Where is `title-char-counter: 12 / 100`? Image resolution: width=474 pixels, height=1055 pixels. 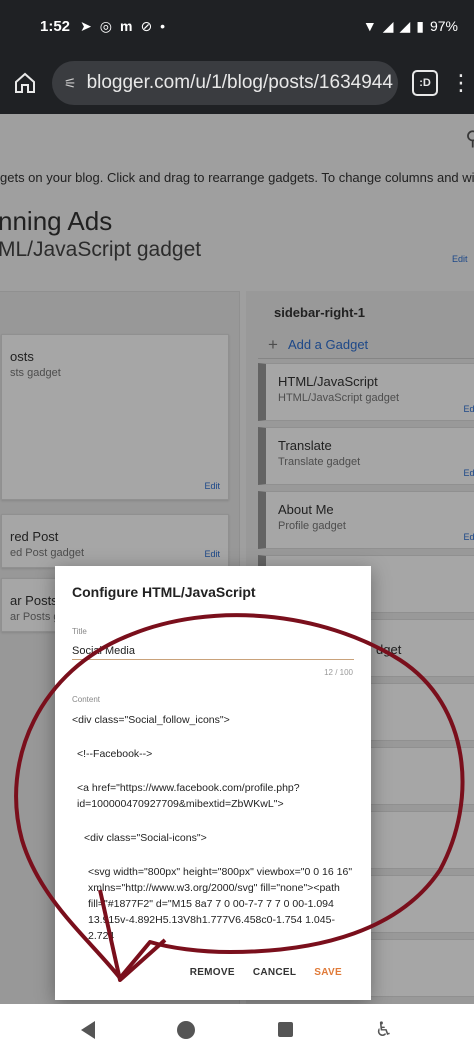
title-char-counter: 12 / 100 is located at coordinates (338, 672).